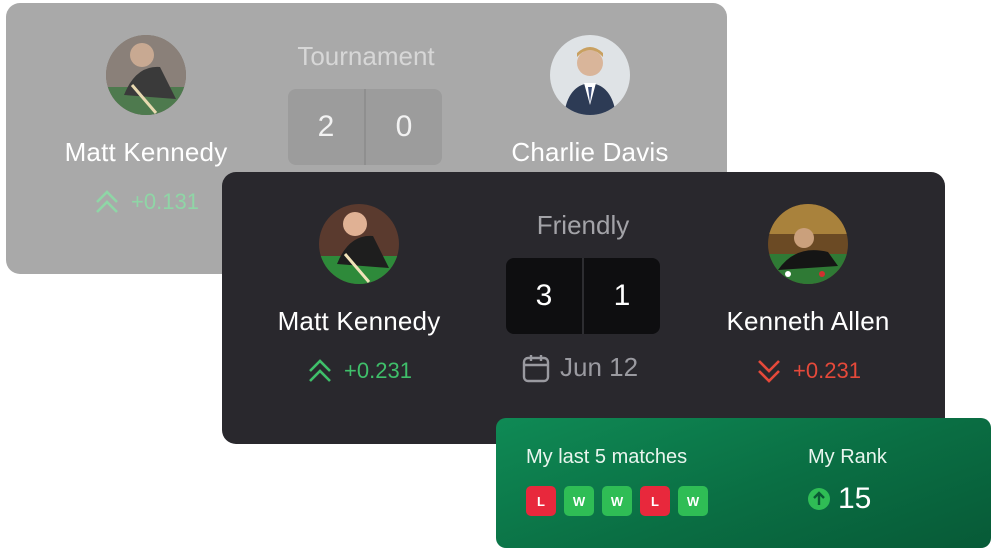  What do you see at coordinates (808, 294) in the screenshot?
I see `player-right: Kenneth Allen +0.231` at bounding box center [808, 294].